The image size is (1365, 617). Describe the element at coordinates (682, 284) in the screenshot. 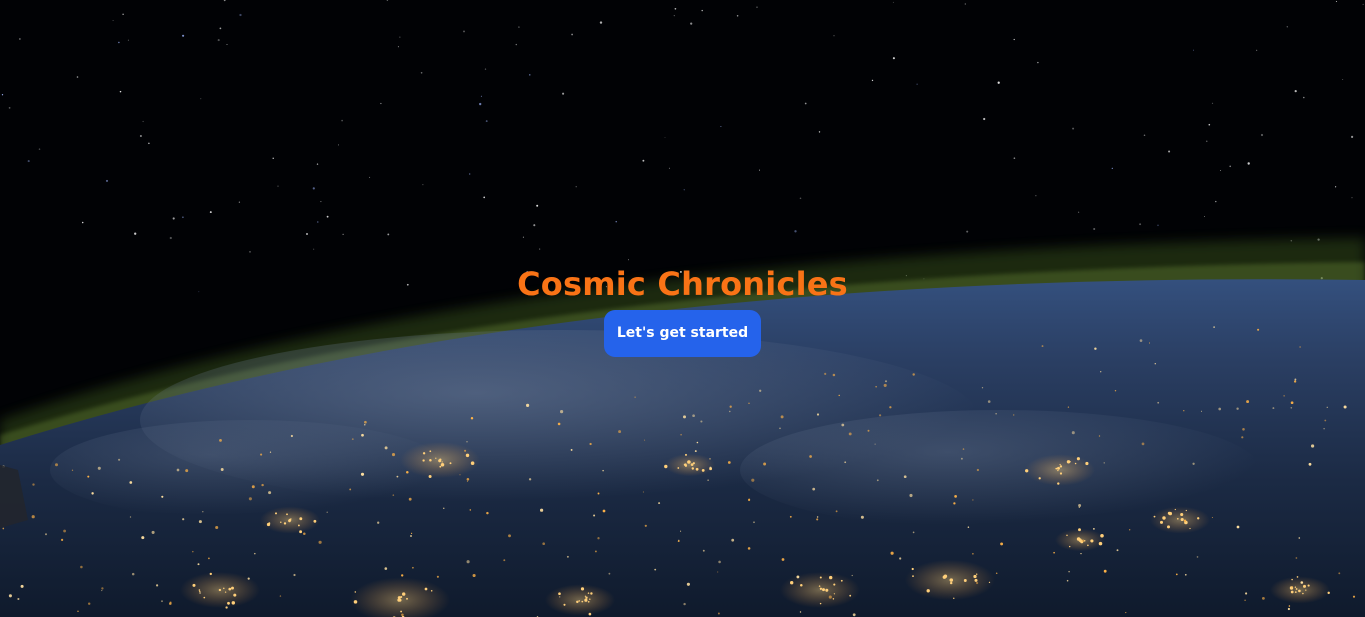

I see `page-title: Cosmic Chronicles` at that location.